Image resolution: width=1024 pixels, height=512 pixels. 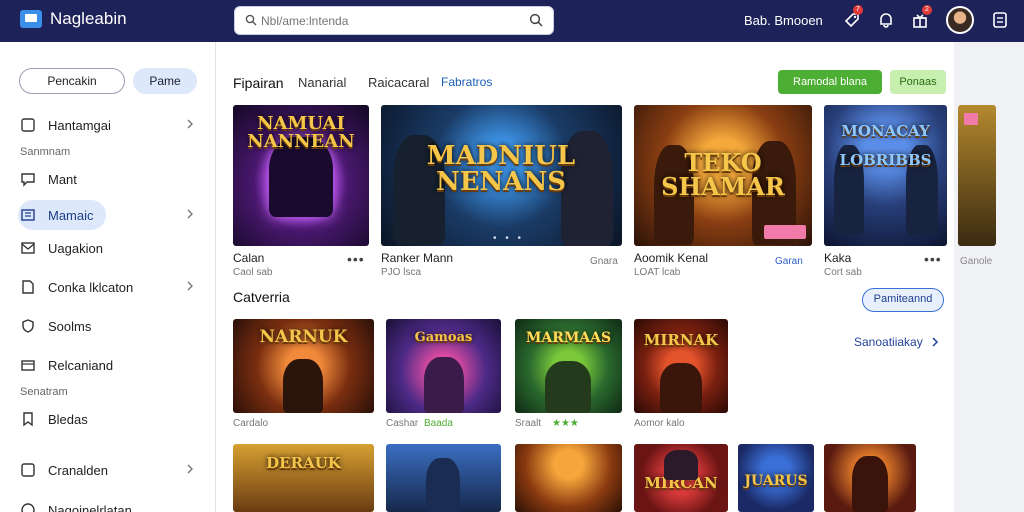 I want to click on featured-card-3: TEKO SHAMAR, so click(x=723, y=175).